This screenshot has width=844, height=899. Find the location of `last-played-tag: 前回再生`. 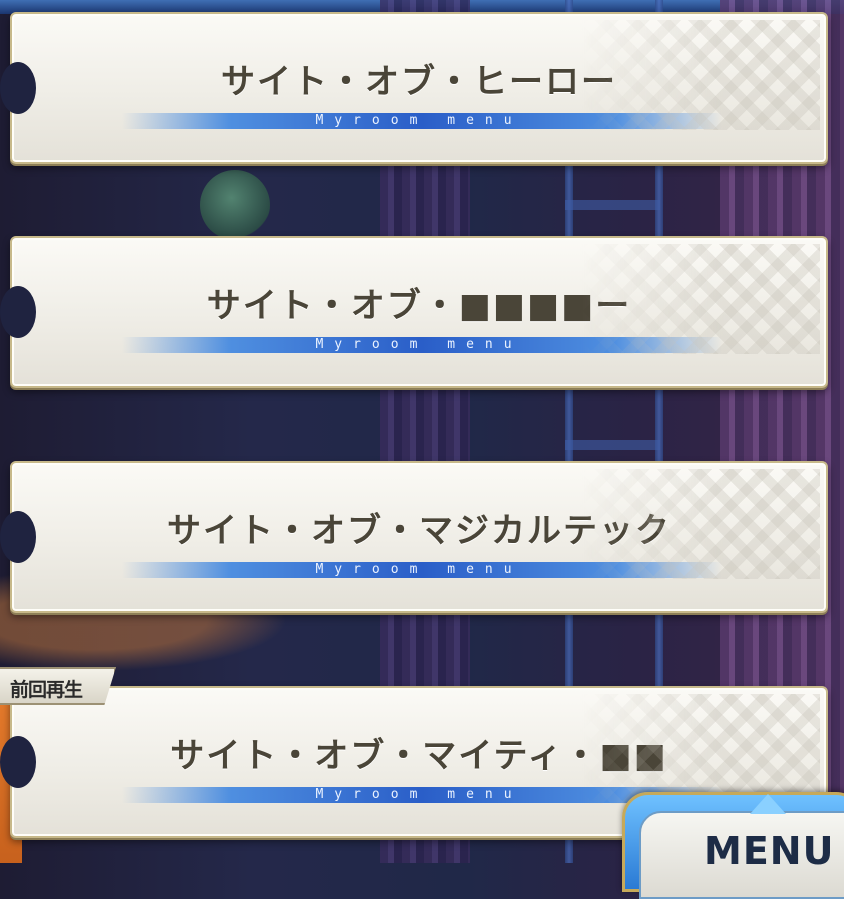

last-played-tag: 前回再生 is located at coordinates (58, 686).